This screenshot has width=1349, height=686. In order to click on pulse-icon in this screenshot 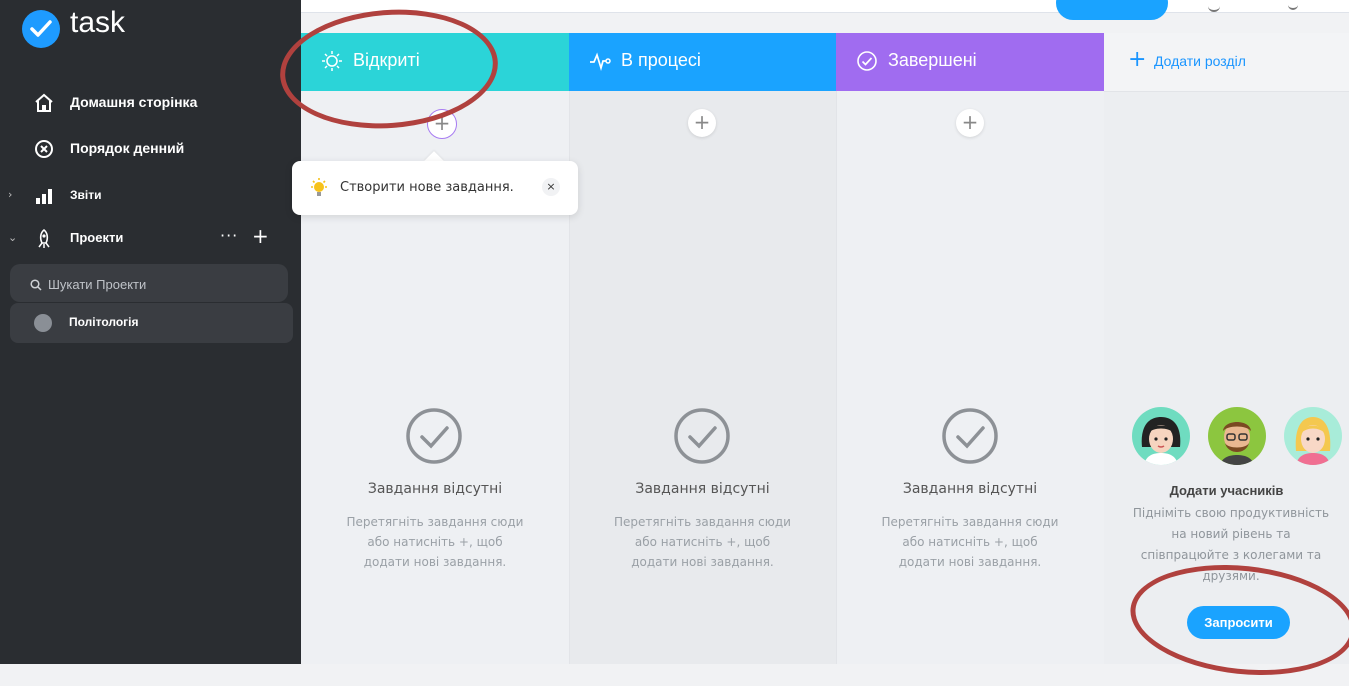, I will do `click(600, 61)`.